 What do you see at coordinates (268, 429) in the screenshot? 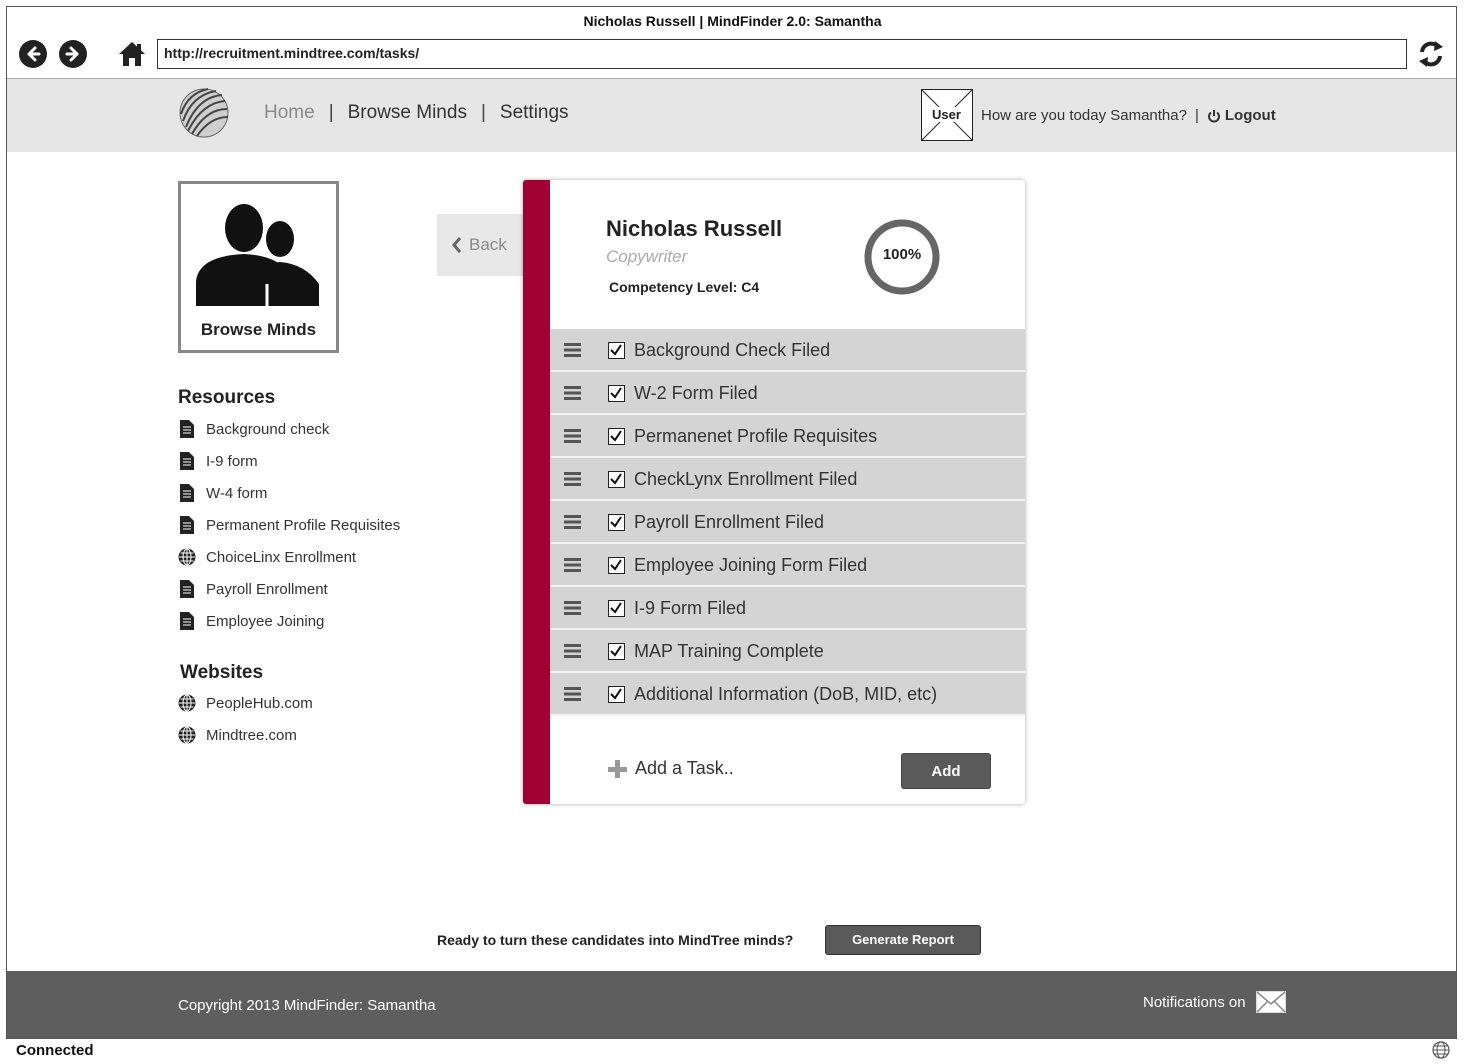
I see `resource-label: Background check` at bounding box center [268, 429].